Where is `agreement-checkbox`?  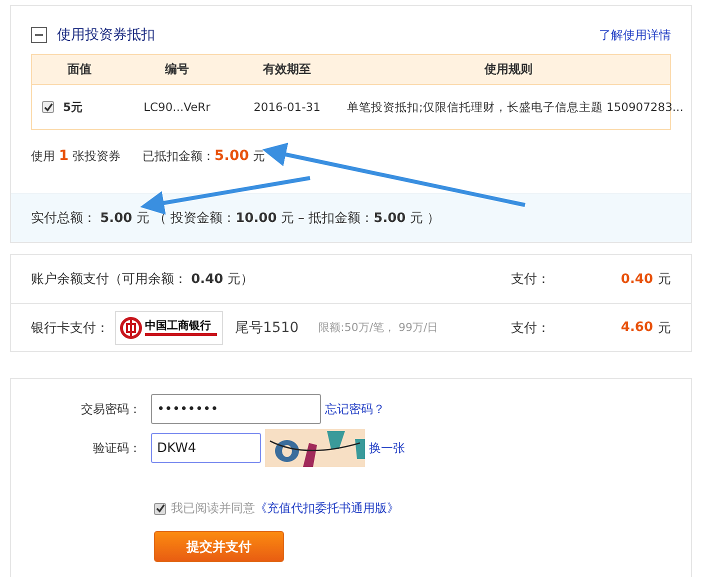
agreement-checkbox is located at coordinates (160, 508).